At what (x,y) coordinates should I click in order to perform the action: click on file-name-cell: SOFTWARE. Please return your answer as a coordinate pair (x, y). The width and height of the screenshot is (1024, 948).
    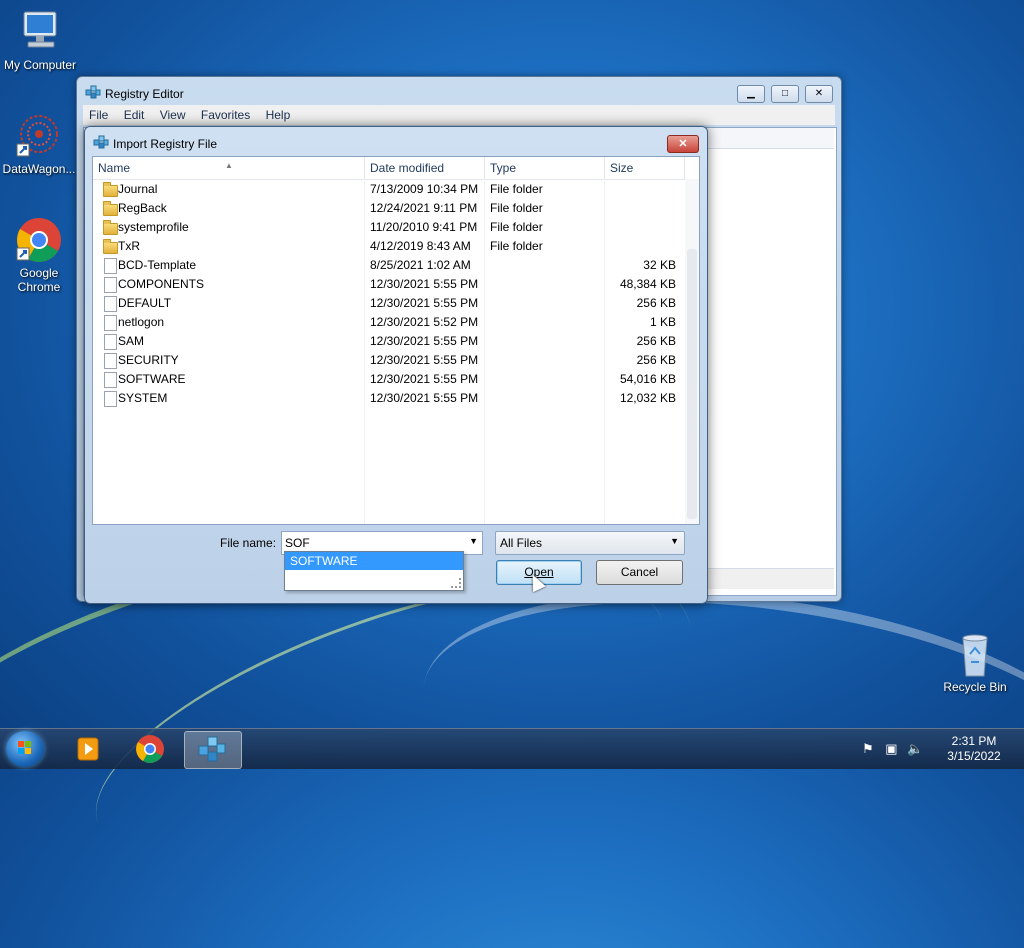
    Looking at the image, I should click on (152, 379).